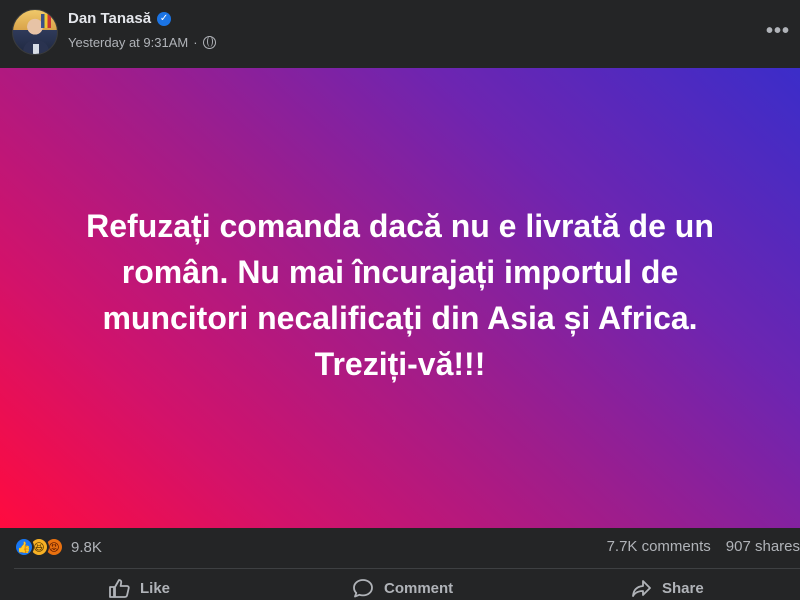 The image size is (800, 600). What do you see at coordinates (407, 568) in the screenshot?
I see `divider` at bounding box center [407, 568].